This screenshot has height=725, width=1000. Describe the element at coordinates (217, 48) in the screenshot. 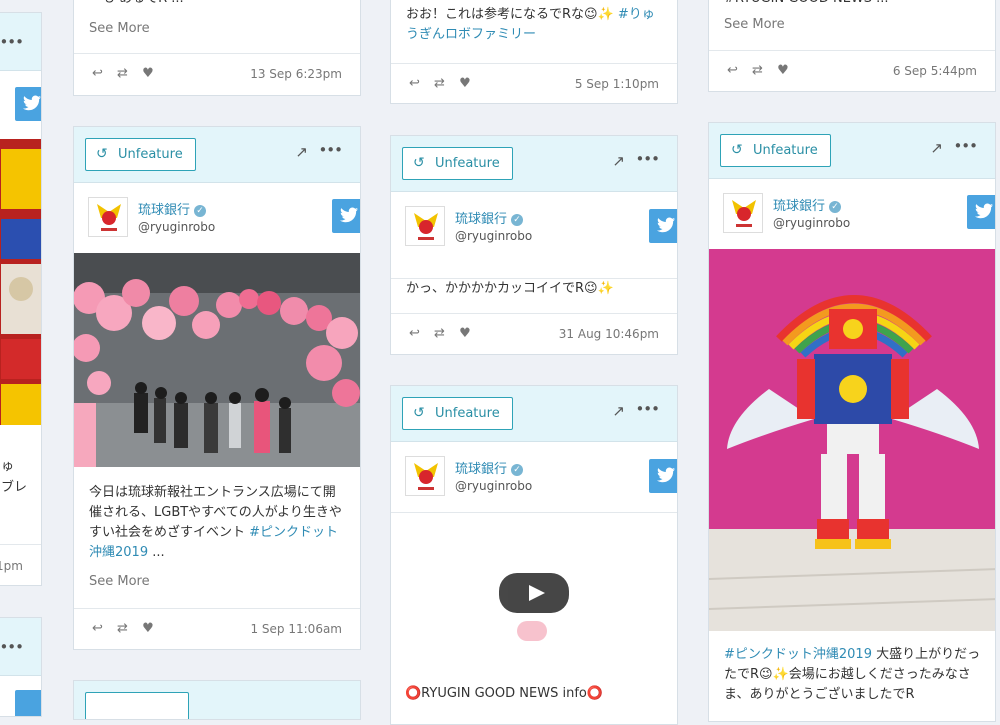

I see `post-card-col1-top: ーも あるでR ... See More ↩ ⇄ ♥ 13 Sep 6:23pm` at that location.